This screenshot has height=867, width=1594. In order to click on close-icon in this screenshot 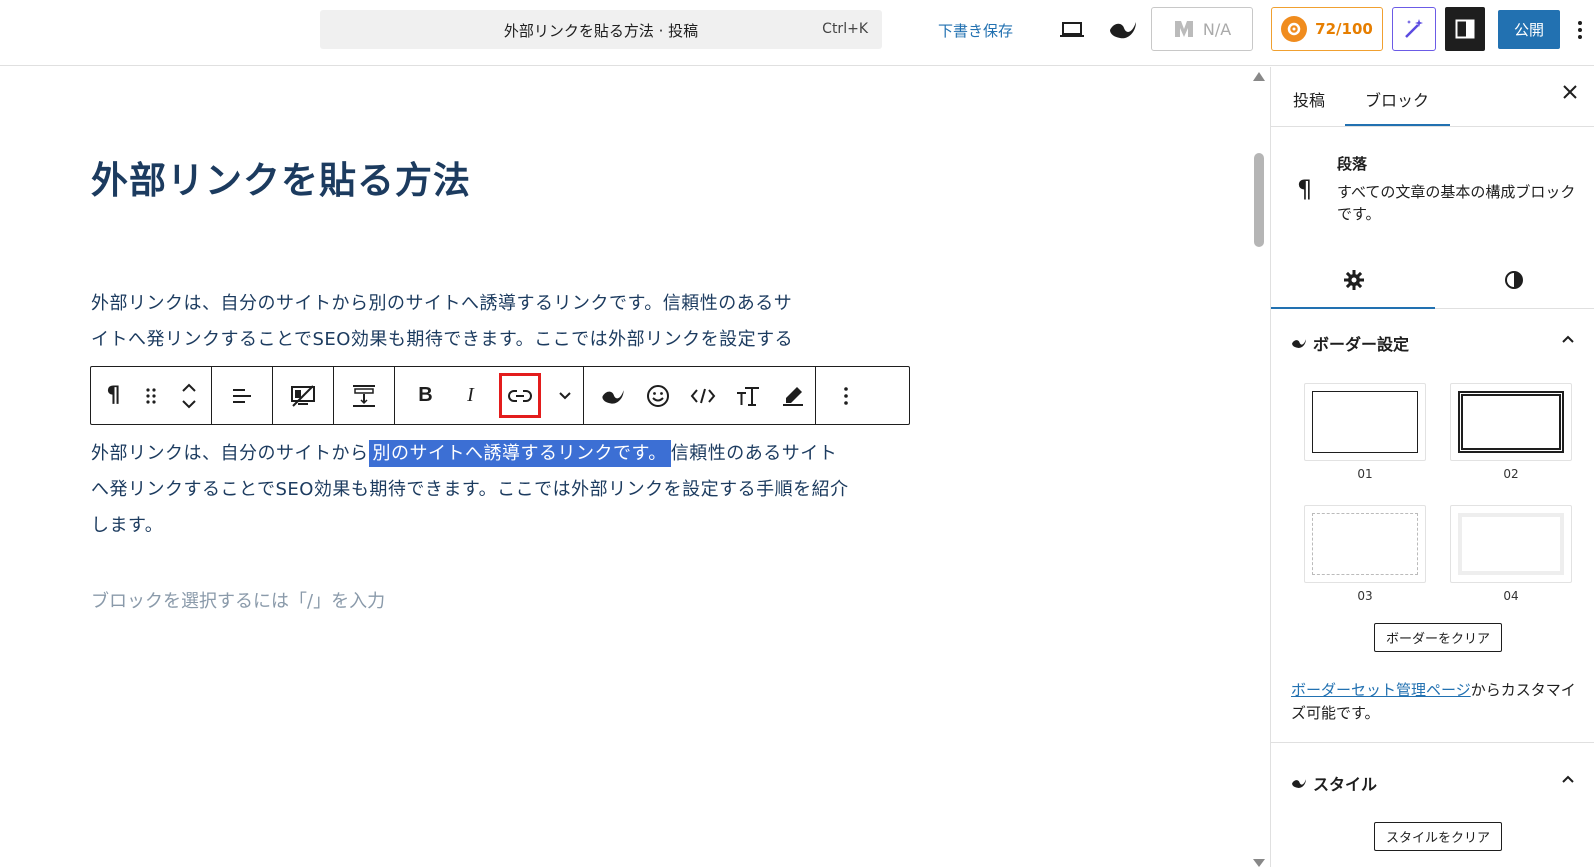, I will do `click(1570, 92)`.